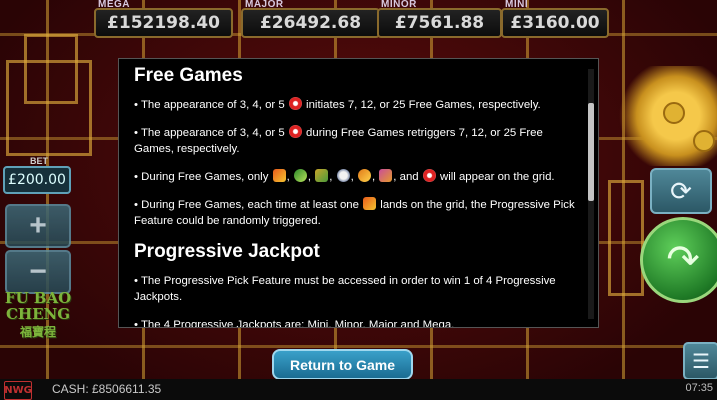 The image size is (717, 400). I want to click on free-games-heading: Free Games, so click(188, 75).